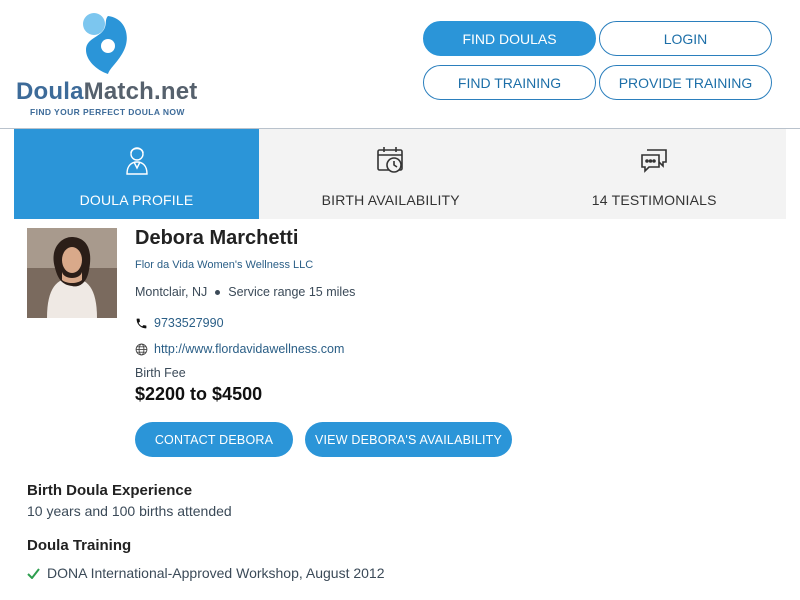  What do you see at coordinates (509, 38) in the screenshot?
I see `find-doulas-button: FIND DOULAS` at bounding box center [509, 38].